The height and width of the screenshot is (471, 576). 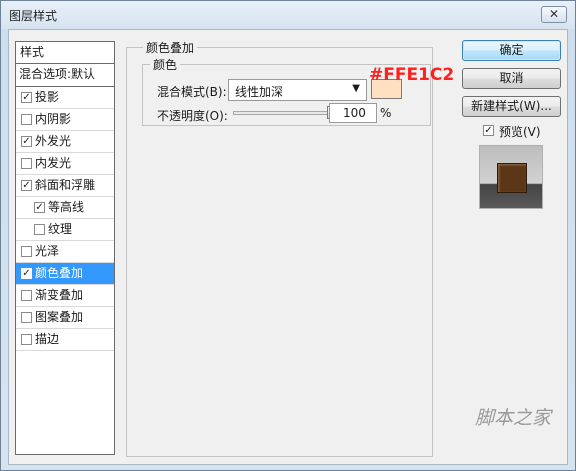 I want to click on opacity-value: 100, so click(x=354, y=113).